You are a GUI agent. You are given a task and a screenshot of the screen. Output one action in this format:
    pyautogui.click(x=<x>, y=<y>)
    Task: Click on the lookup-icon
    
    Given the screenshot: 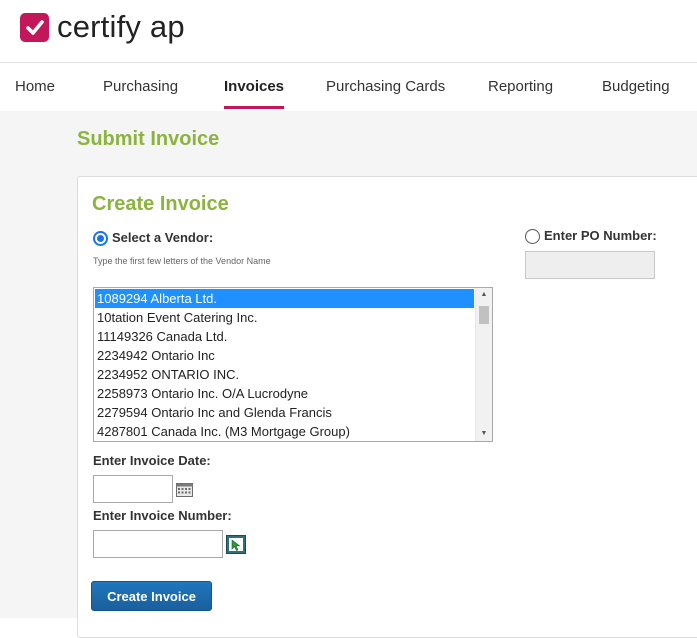 What is the action you would take?
    pyautogui.click(x=236, y=544)
    